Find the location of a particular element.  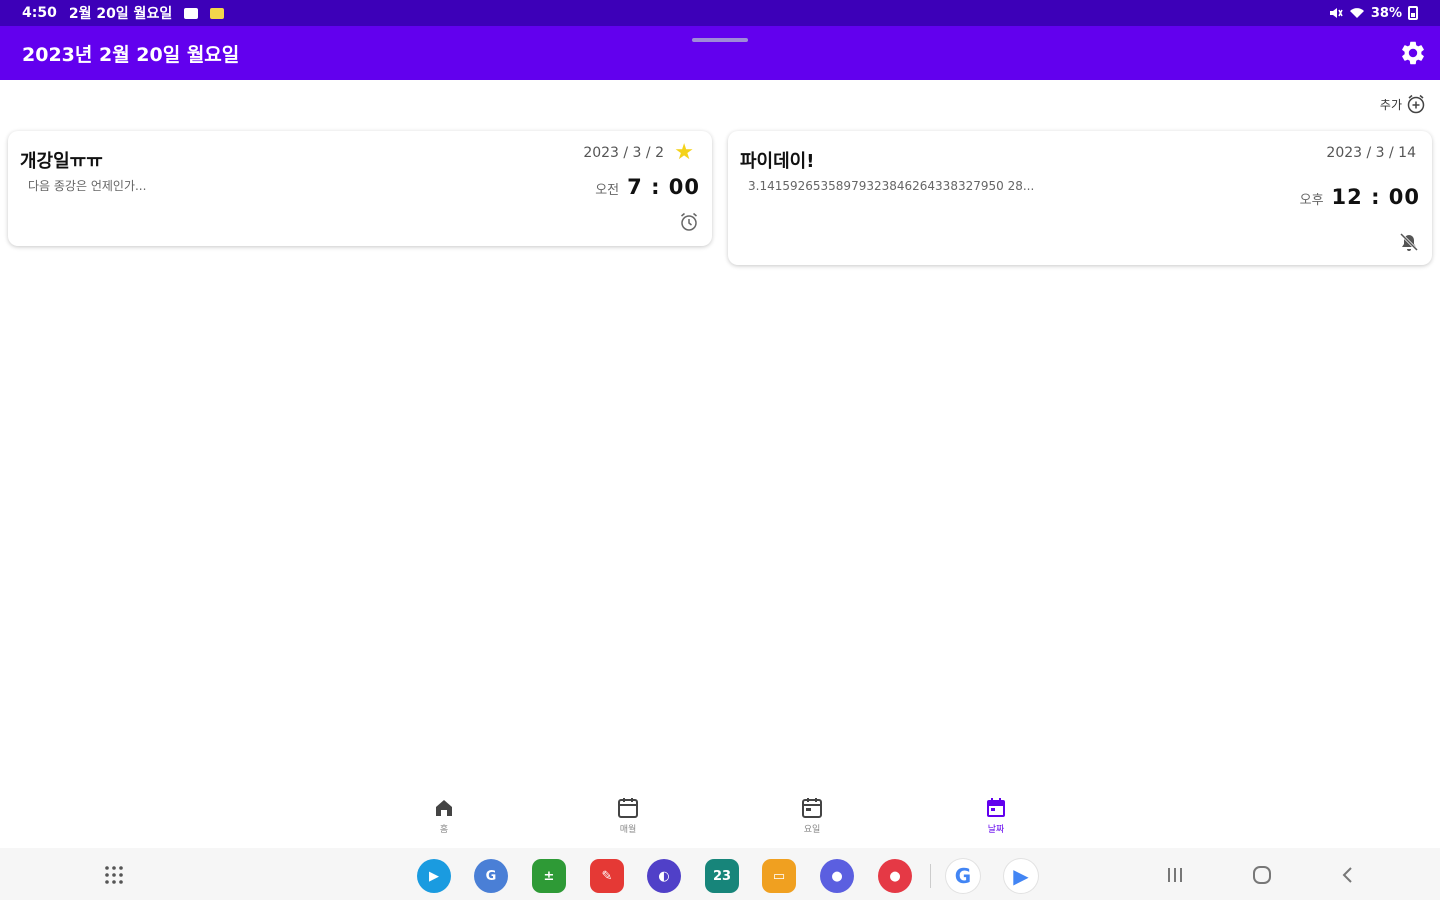

nav-item-date: 날짜 is located at coordinates (996, 815).